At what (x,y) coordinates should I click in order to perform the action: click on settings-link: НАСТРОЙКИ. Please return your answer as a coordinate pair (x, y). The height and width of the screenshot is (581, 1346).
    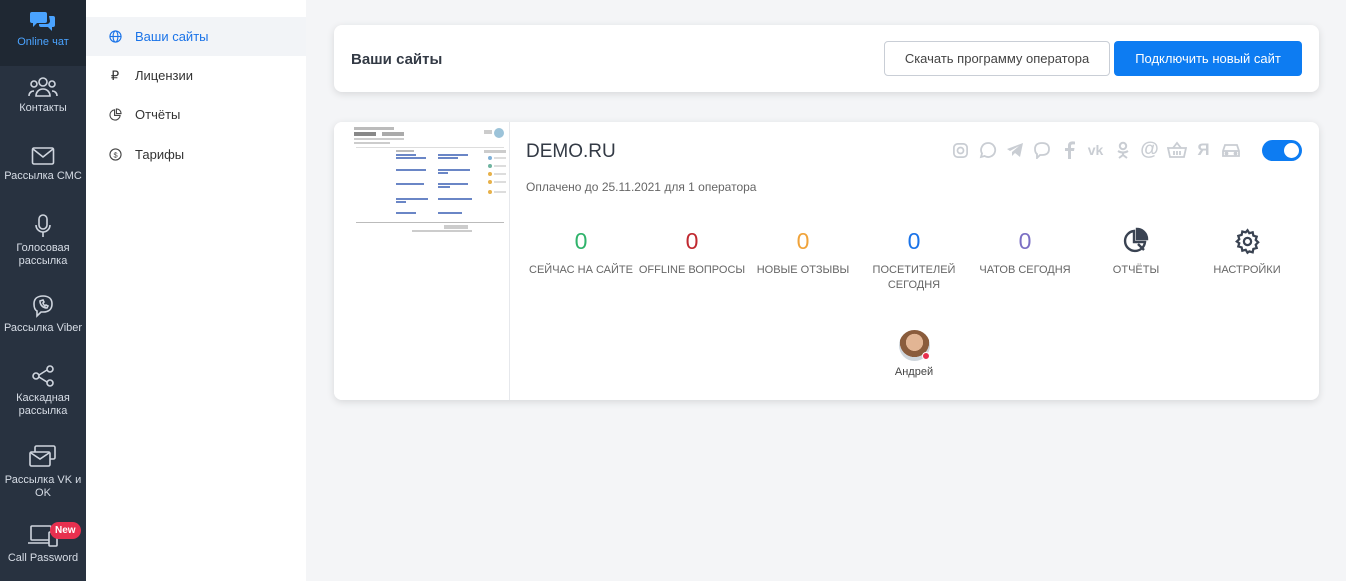
    Looking at the image, I should click on (1247, 252).